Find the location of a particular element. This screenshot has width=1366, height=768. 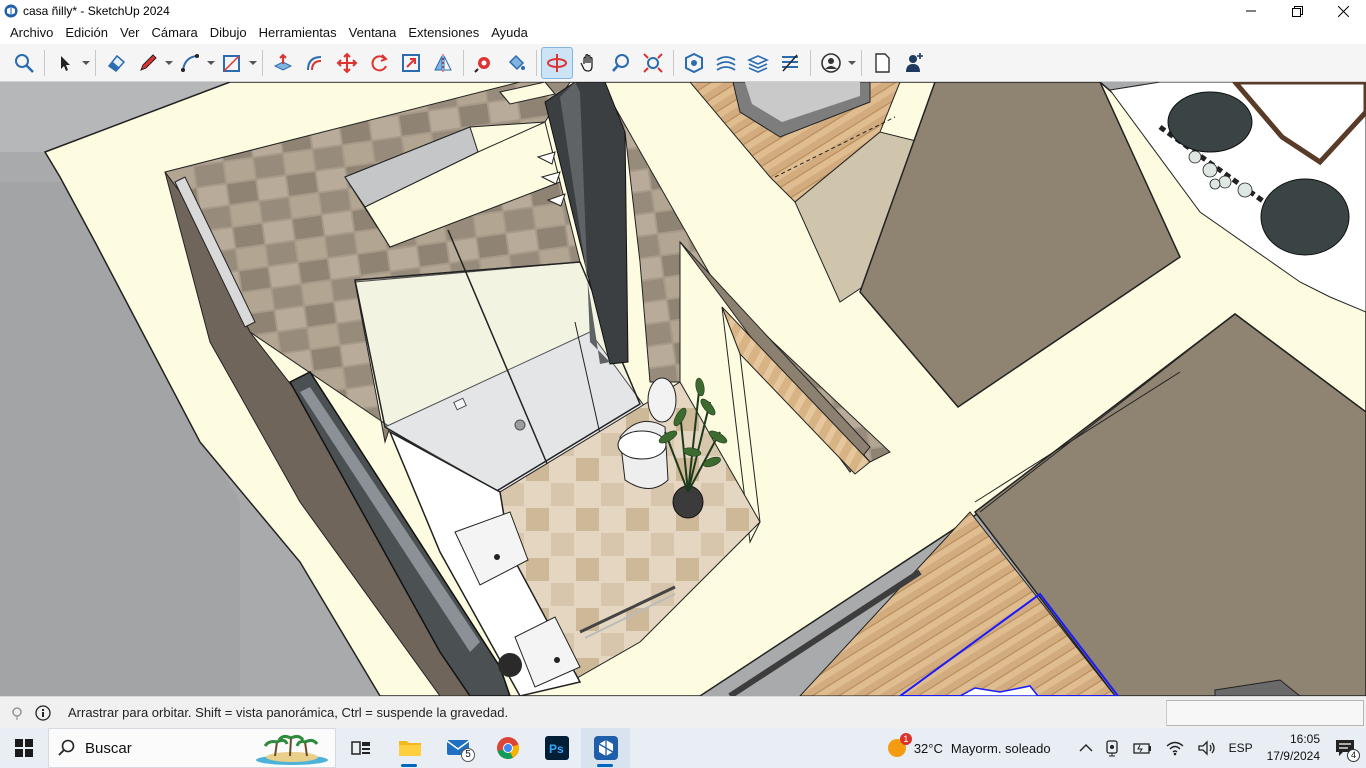

add-user-button is located at coordinates (914, 63).